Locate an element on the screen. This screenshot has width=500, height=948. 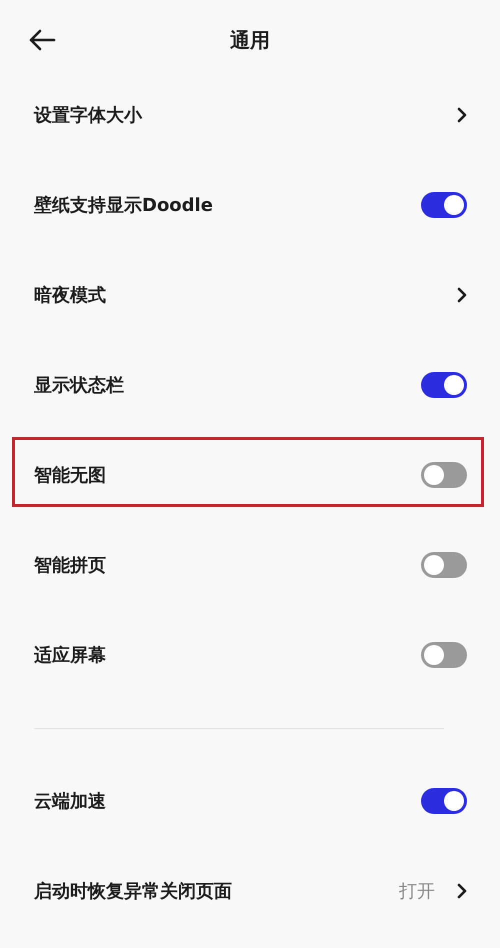
setting-label: 设置字体大小 is located at coordinates (88, 115).